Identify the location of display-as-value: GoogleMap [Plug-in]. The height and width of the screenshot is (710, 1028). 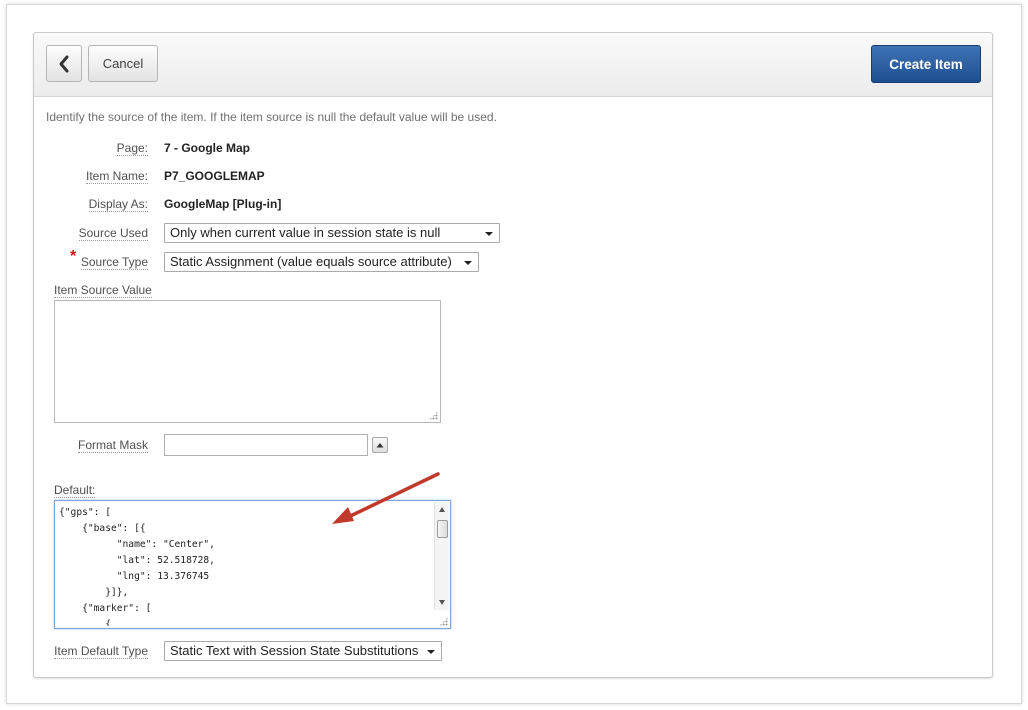
(223, 204).